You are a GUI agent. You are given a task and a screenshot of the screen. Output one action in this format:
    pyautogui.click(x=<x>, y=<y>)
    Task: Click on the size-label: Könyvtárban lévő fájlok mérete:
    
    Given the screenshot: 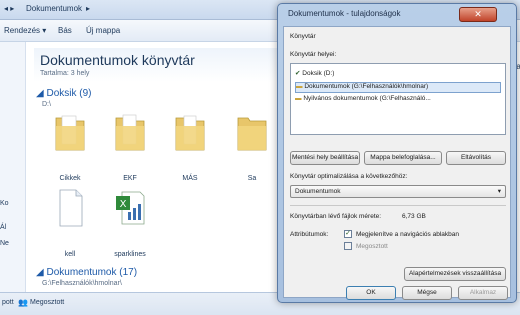 What is the action you would take?
    pyautogui.click(x=336, y=216)
    